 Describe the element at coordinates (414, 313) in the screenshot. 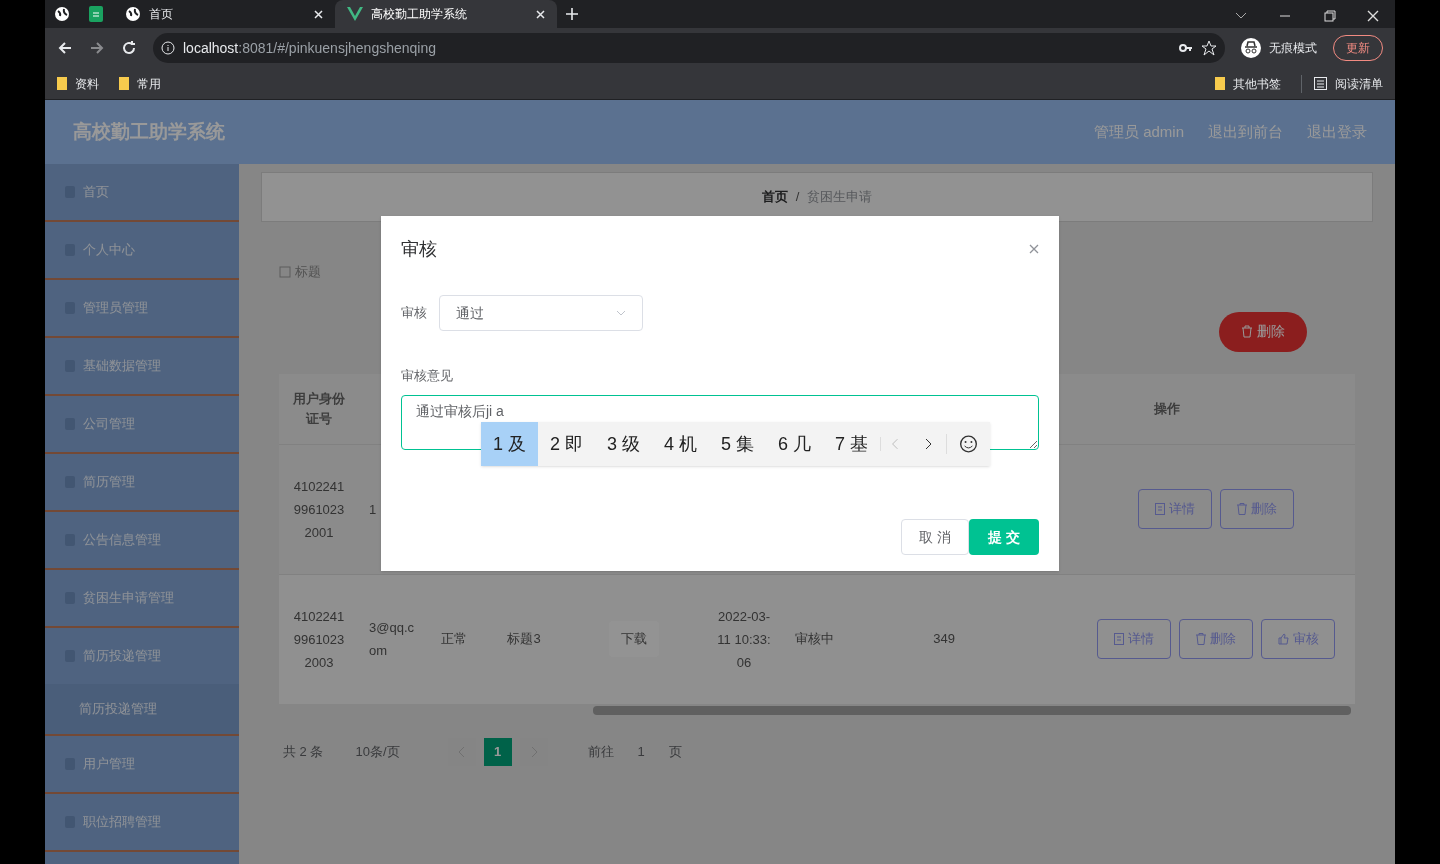

I see `field-label: 审核` at that location.